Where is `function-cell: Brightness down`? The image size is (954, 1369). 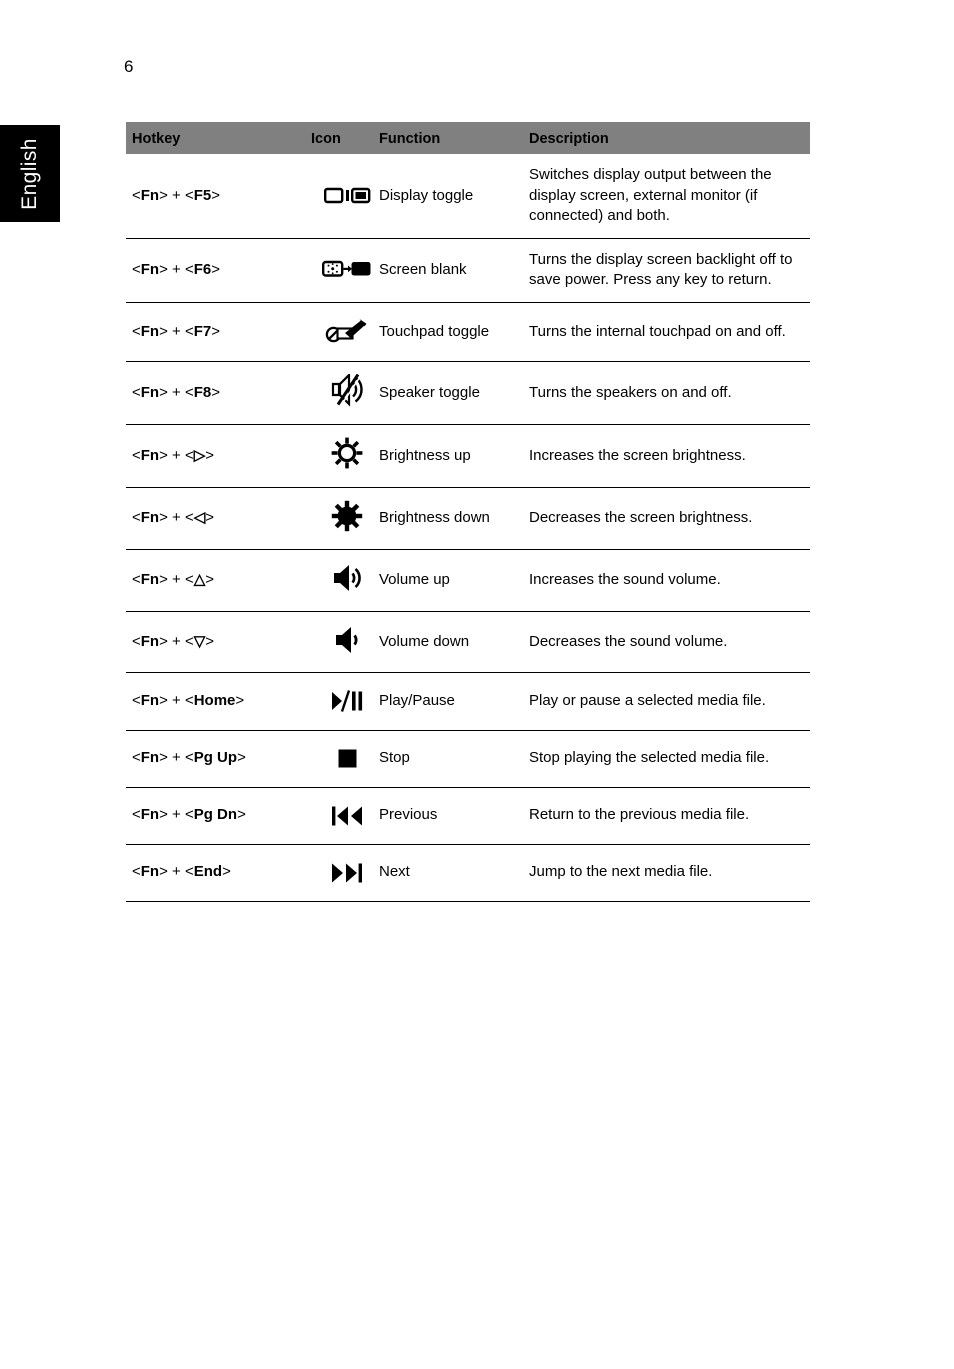
function-cell: Brightness down is located at coordinates (434, 517).